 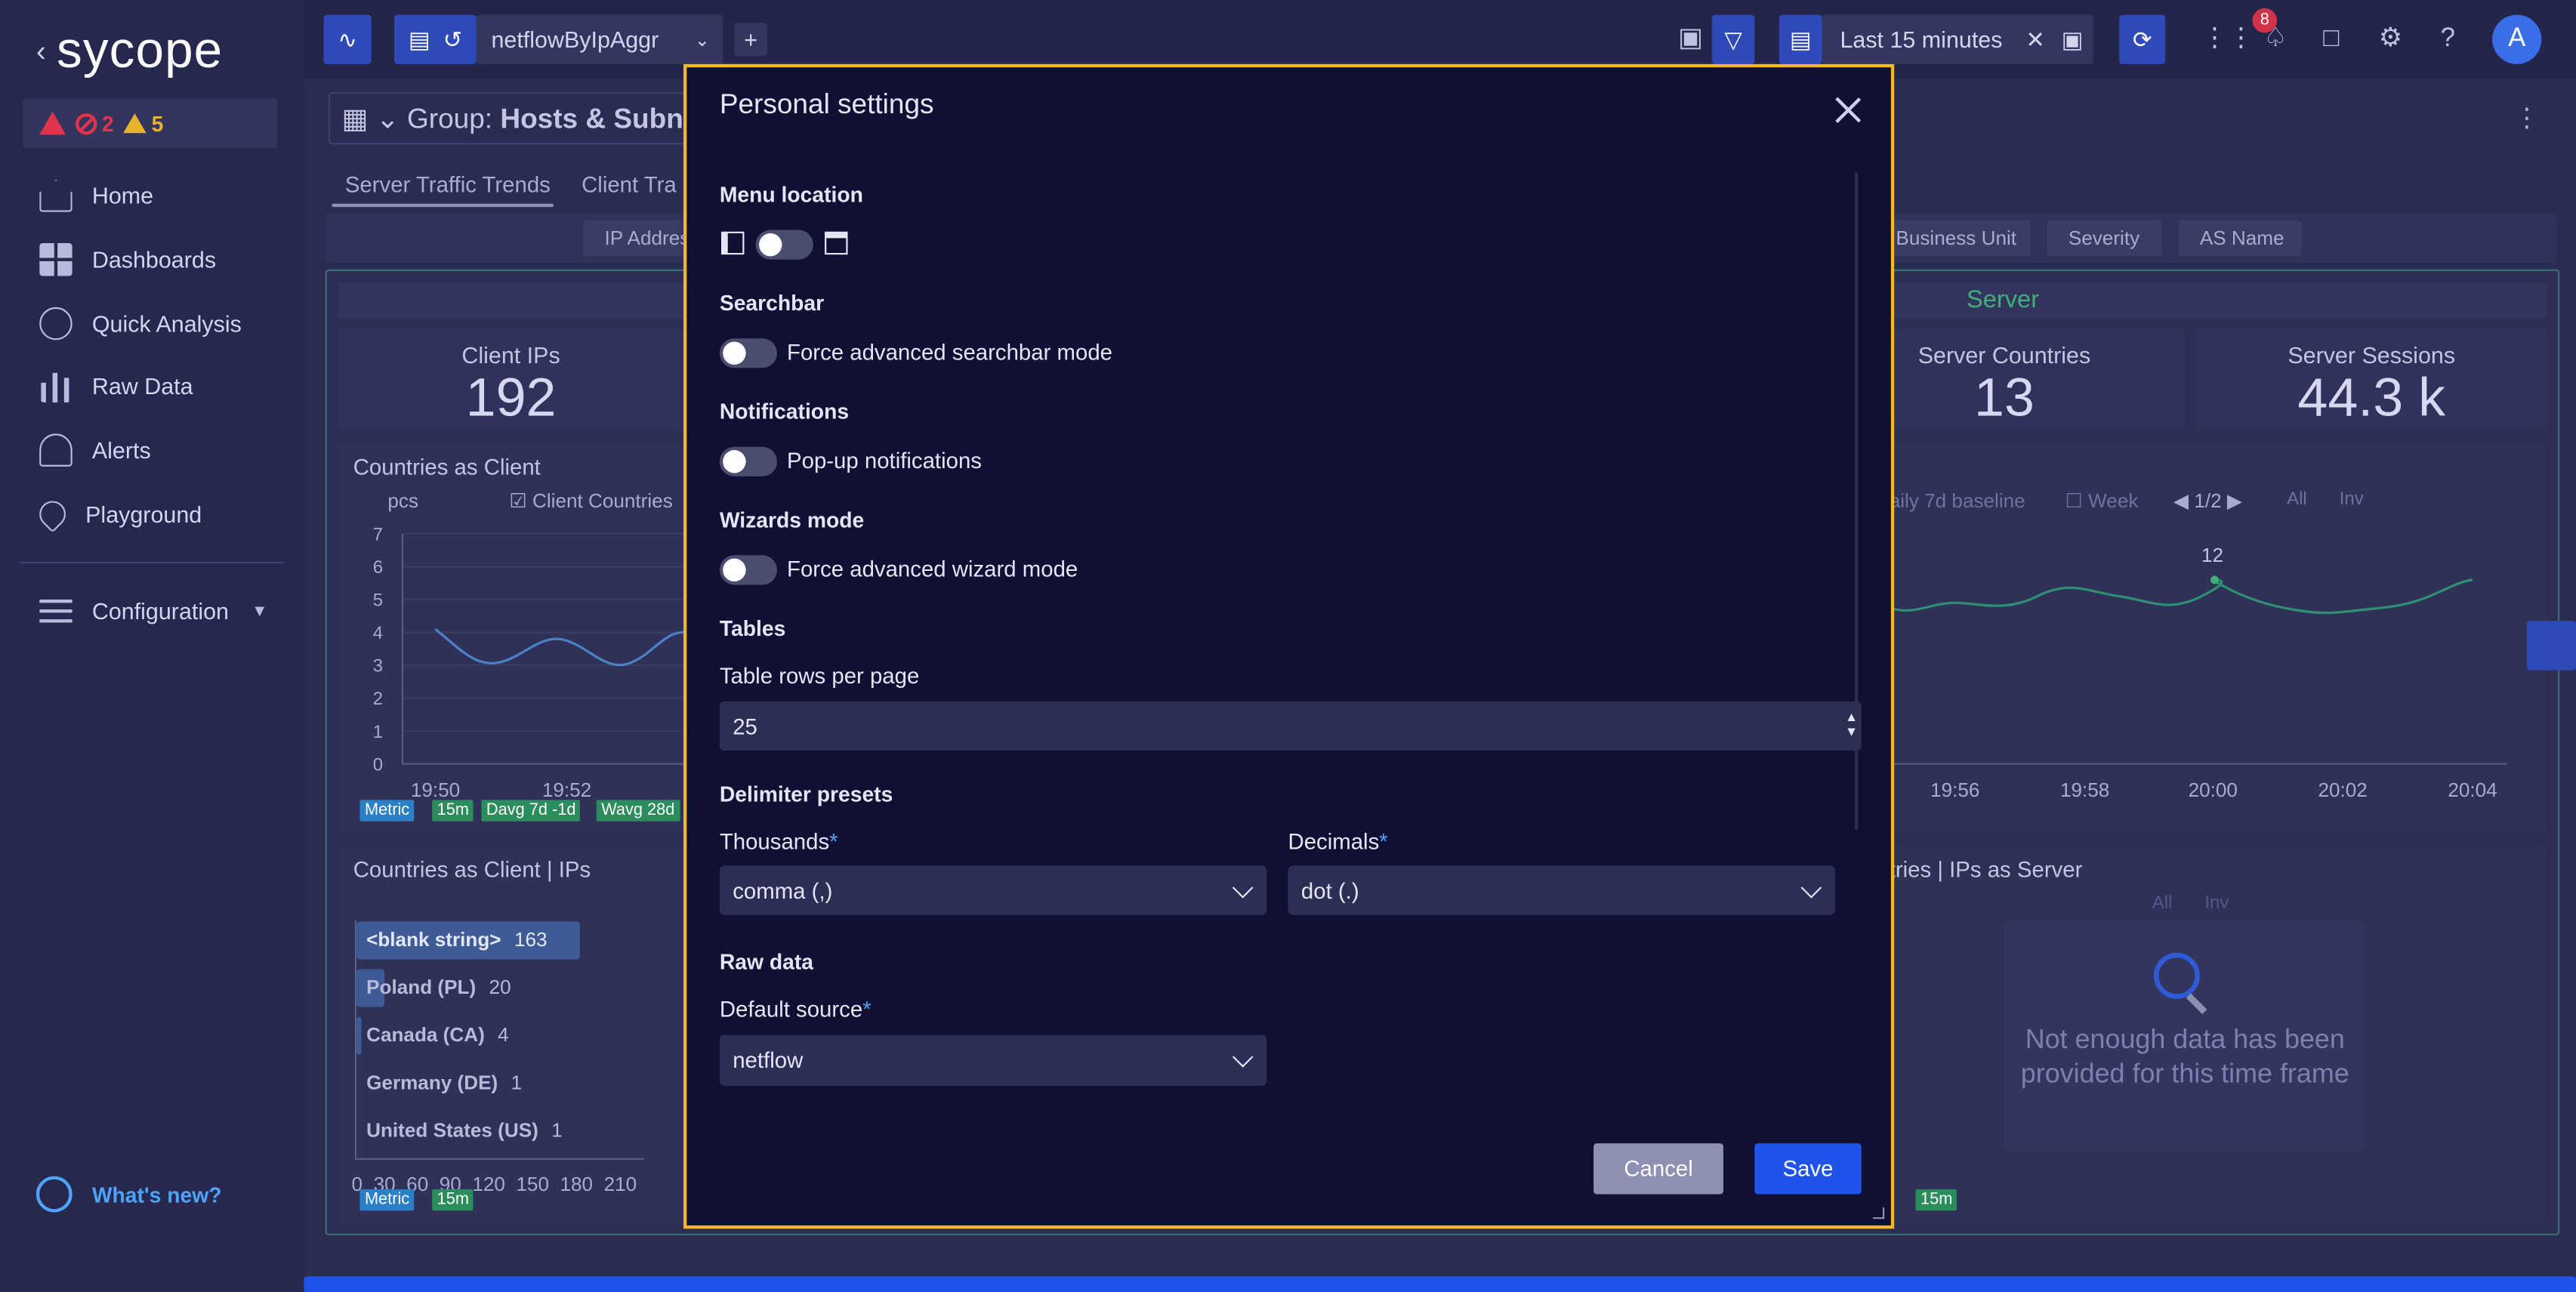 What do you see at coordinates (435, 790) in the screenshot?
I see `x-tick: 19:50` at bounding box center [435, 790].